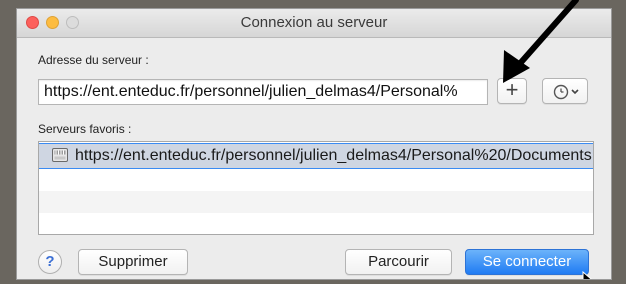  I want to click on chevron-down-icon, so click(575, 92).